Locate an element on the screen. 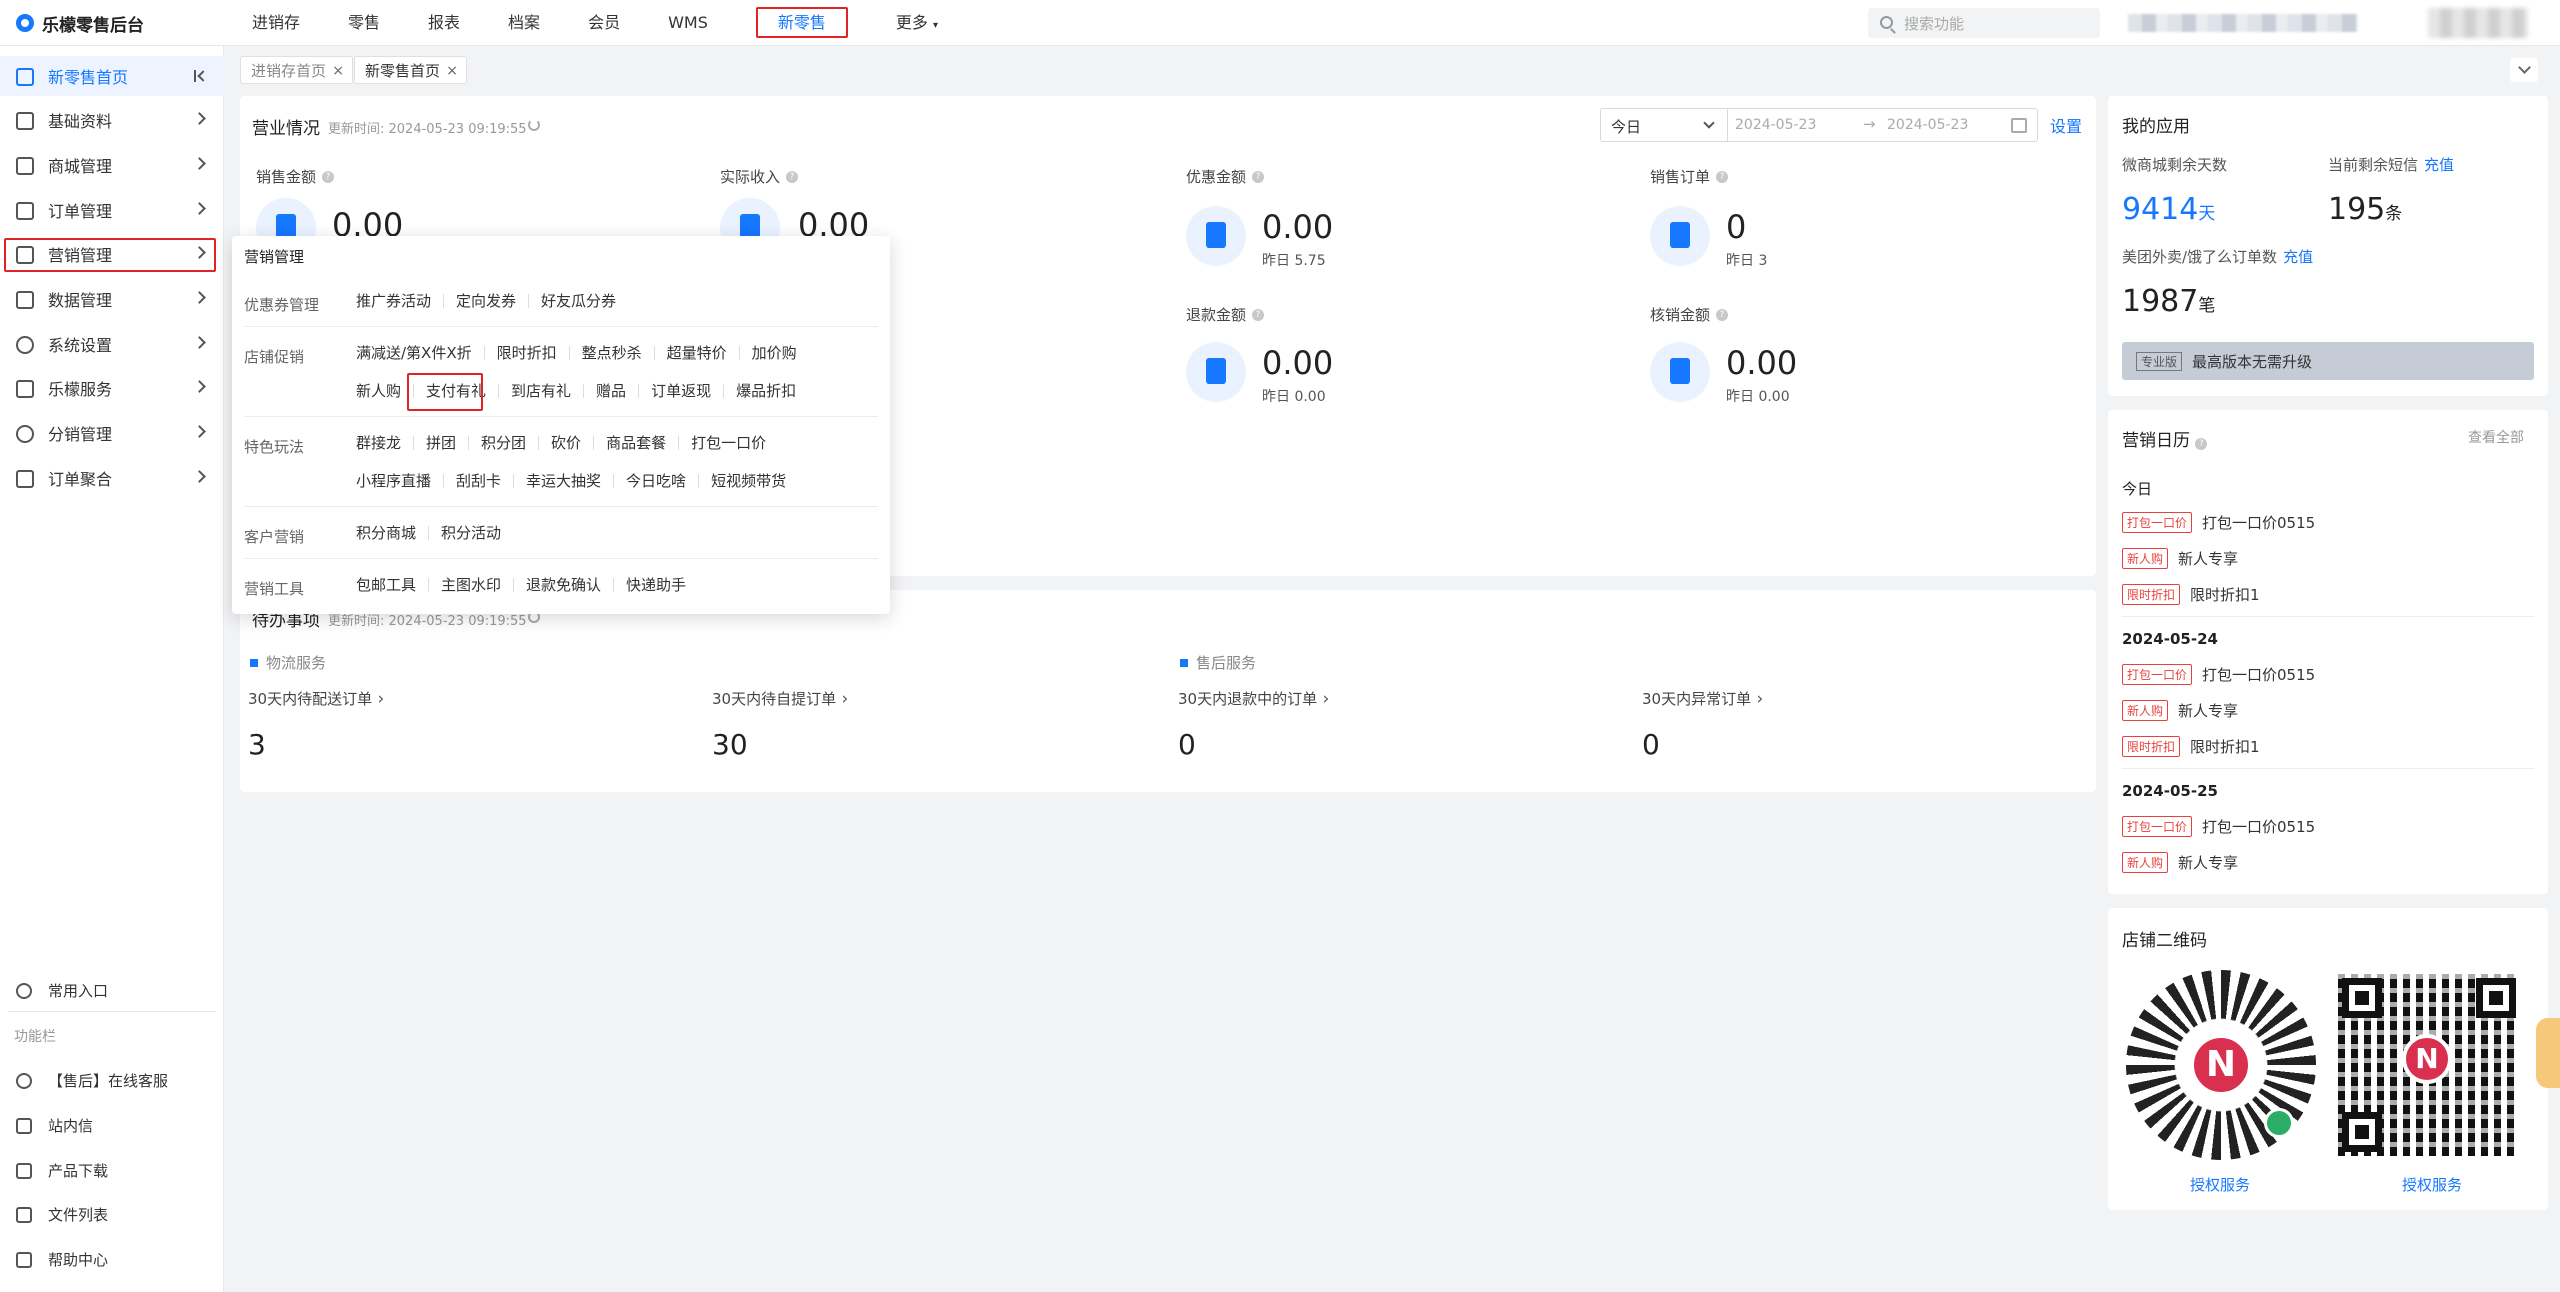 Image resolution: width=2560 pixels, height=1292 pixels. menu-item-lucky-draw: 幸运大抽奖 is located at coordinates (564, 481).